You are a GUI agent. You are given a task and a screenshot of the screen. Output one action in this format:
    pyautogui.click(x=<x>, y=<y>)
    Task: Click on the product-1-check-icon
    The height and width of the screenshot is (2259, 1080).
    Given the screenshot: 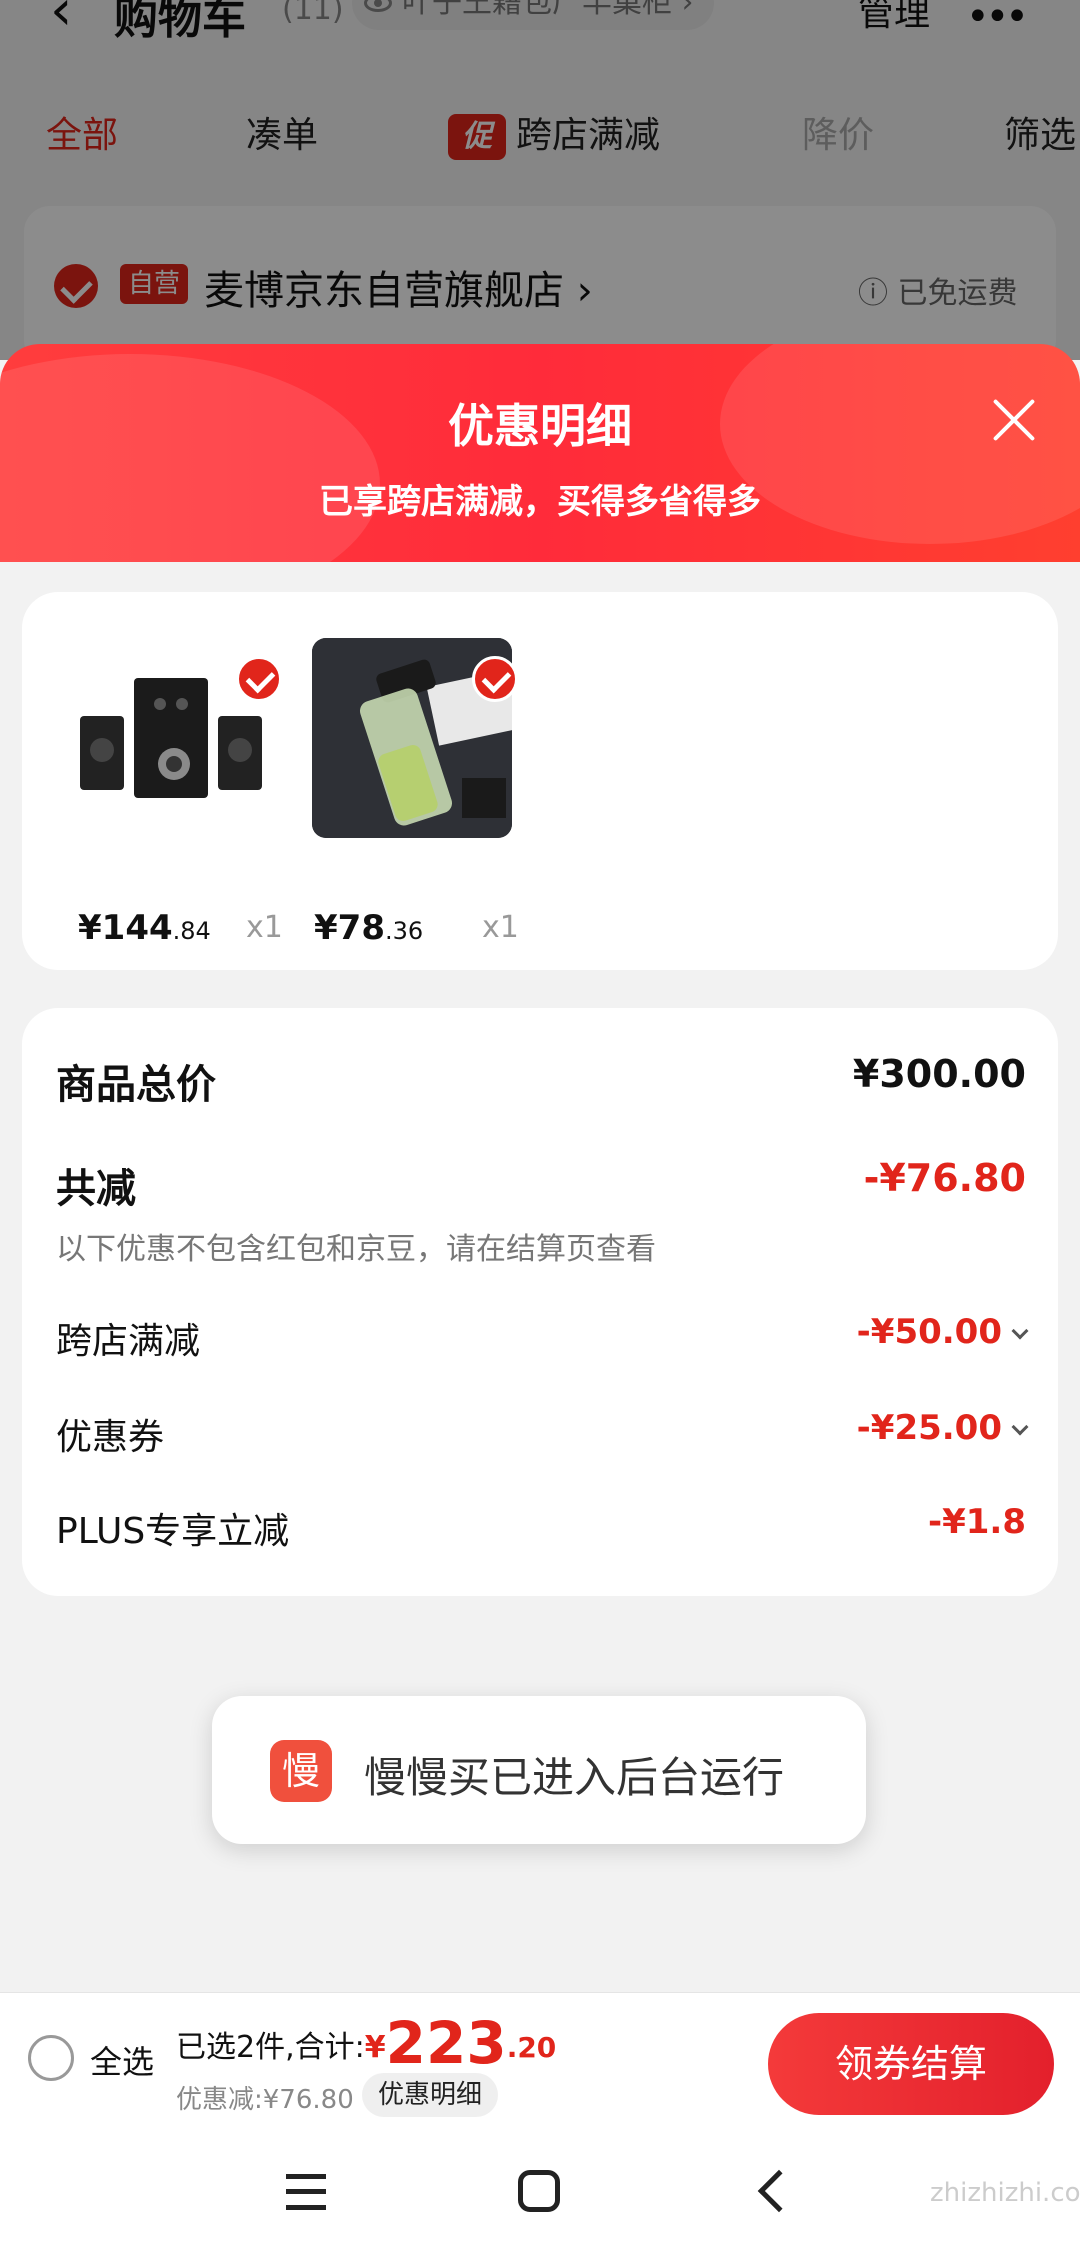 What is the action you would take?
    pyautogui.click(x=259, y=679)
    